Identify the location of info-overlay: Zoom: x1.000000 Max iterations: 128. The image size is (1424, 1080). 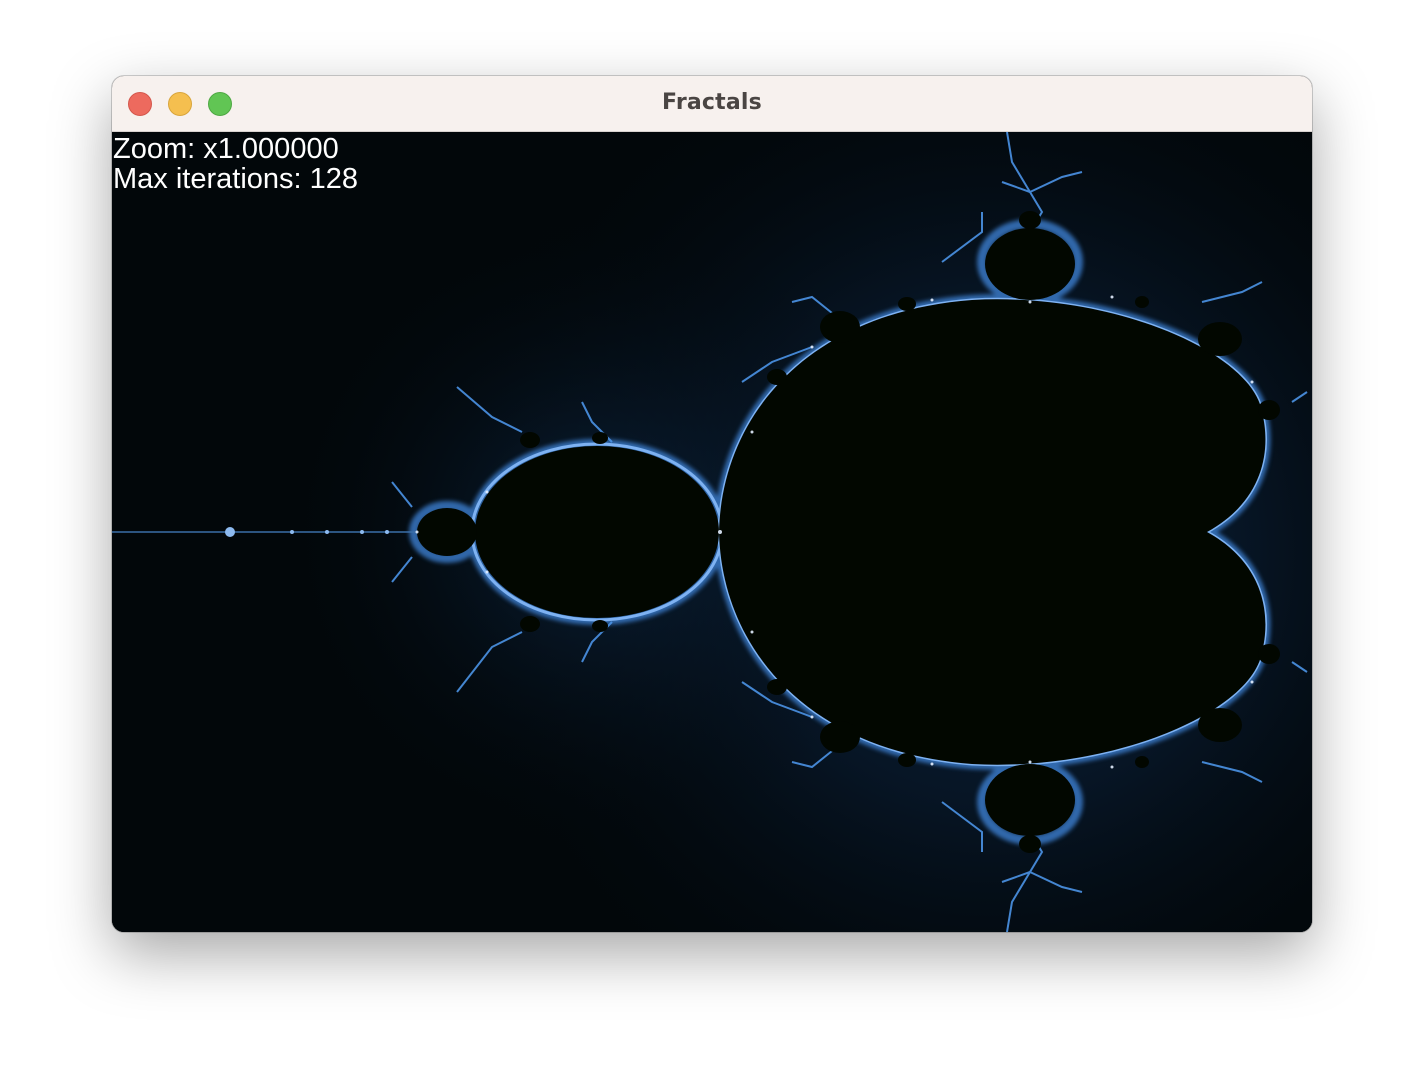
(235, 164).